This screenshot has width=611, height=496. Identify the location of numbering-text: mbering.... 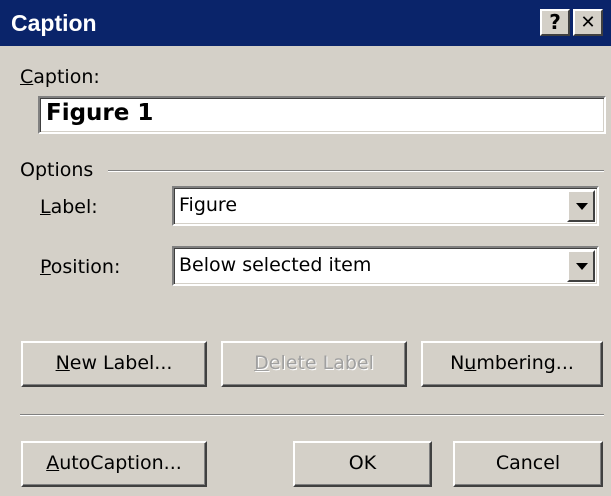
(525, 363).